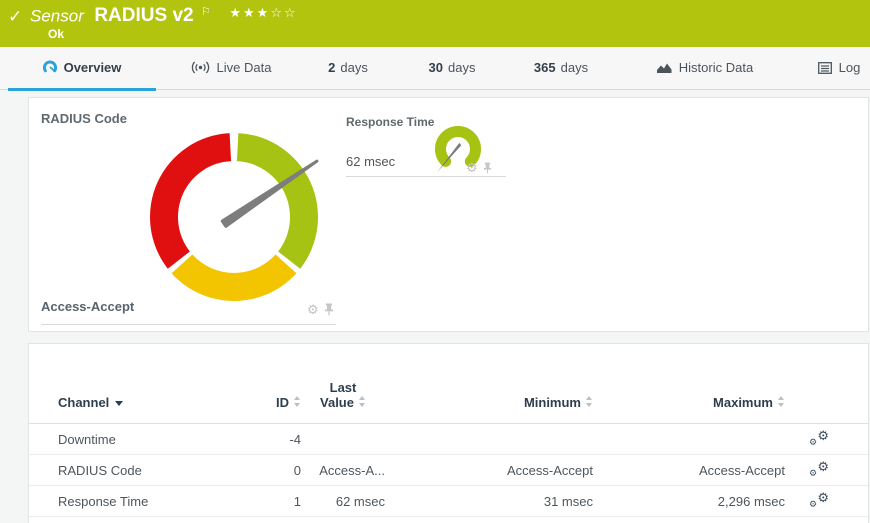 This screenshot has height=523, width=870. I want to click on gauge-segment-green, so click(277, 201).